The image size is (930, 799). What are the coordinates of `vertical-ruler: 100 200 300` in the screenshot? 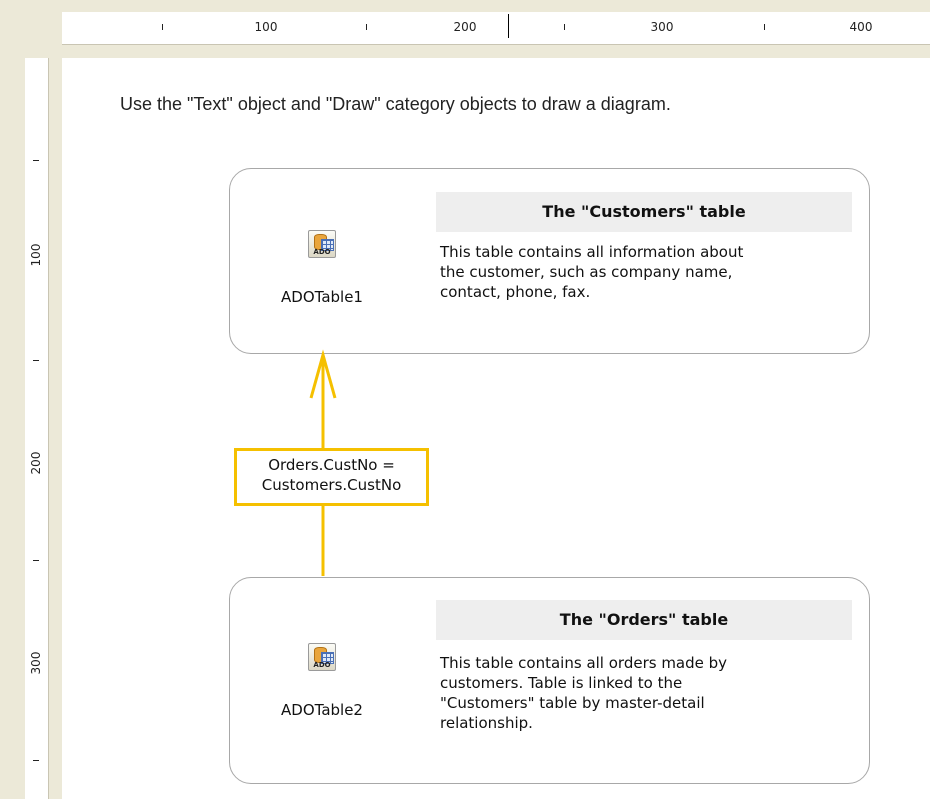 It's located at (37, 428).